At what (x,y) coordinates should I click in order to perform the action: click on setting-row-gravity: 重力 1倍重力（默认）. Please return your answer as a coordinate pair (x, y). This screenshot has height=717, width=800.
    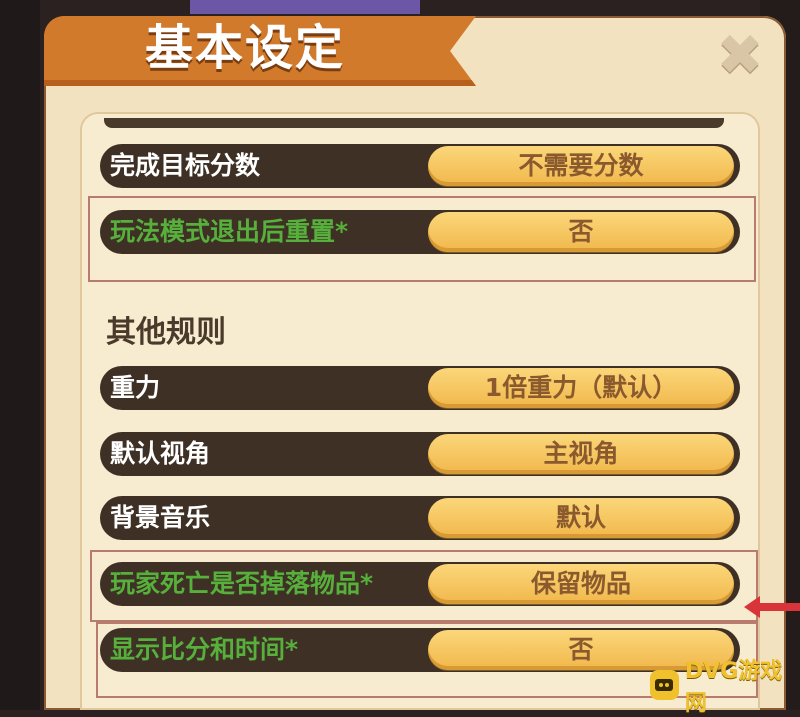
    Looking at the image, I should click on (420, 388).